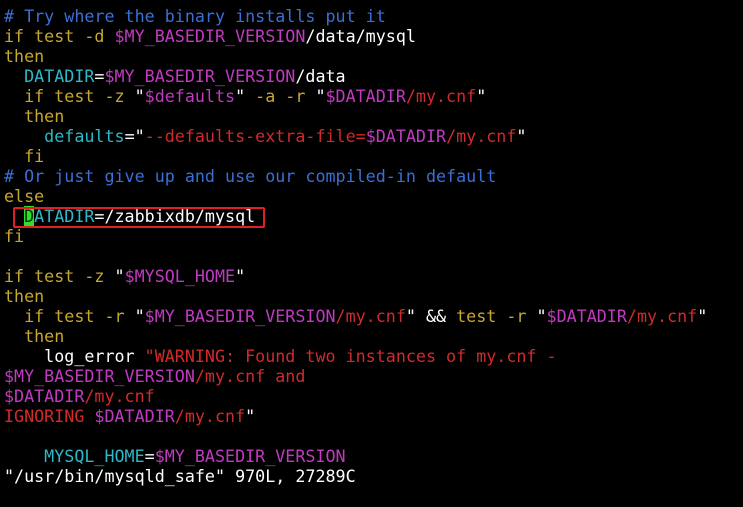 The height and width of the screenshot is (507, 743). Describe the element at coordinates (320, 76) in the screenshot. I see `code-token: /data` at that location.